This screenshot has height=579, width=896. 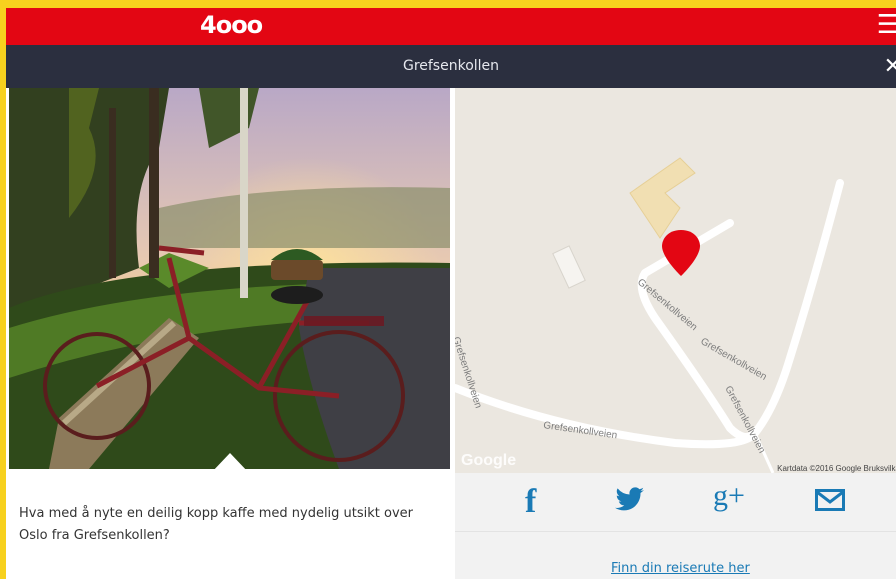 What do you see at coordinates (680, 568) in the screenshot?
I see `route-planner-link: Finn din reiserute her` at bounding box center [680, 568].